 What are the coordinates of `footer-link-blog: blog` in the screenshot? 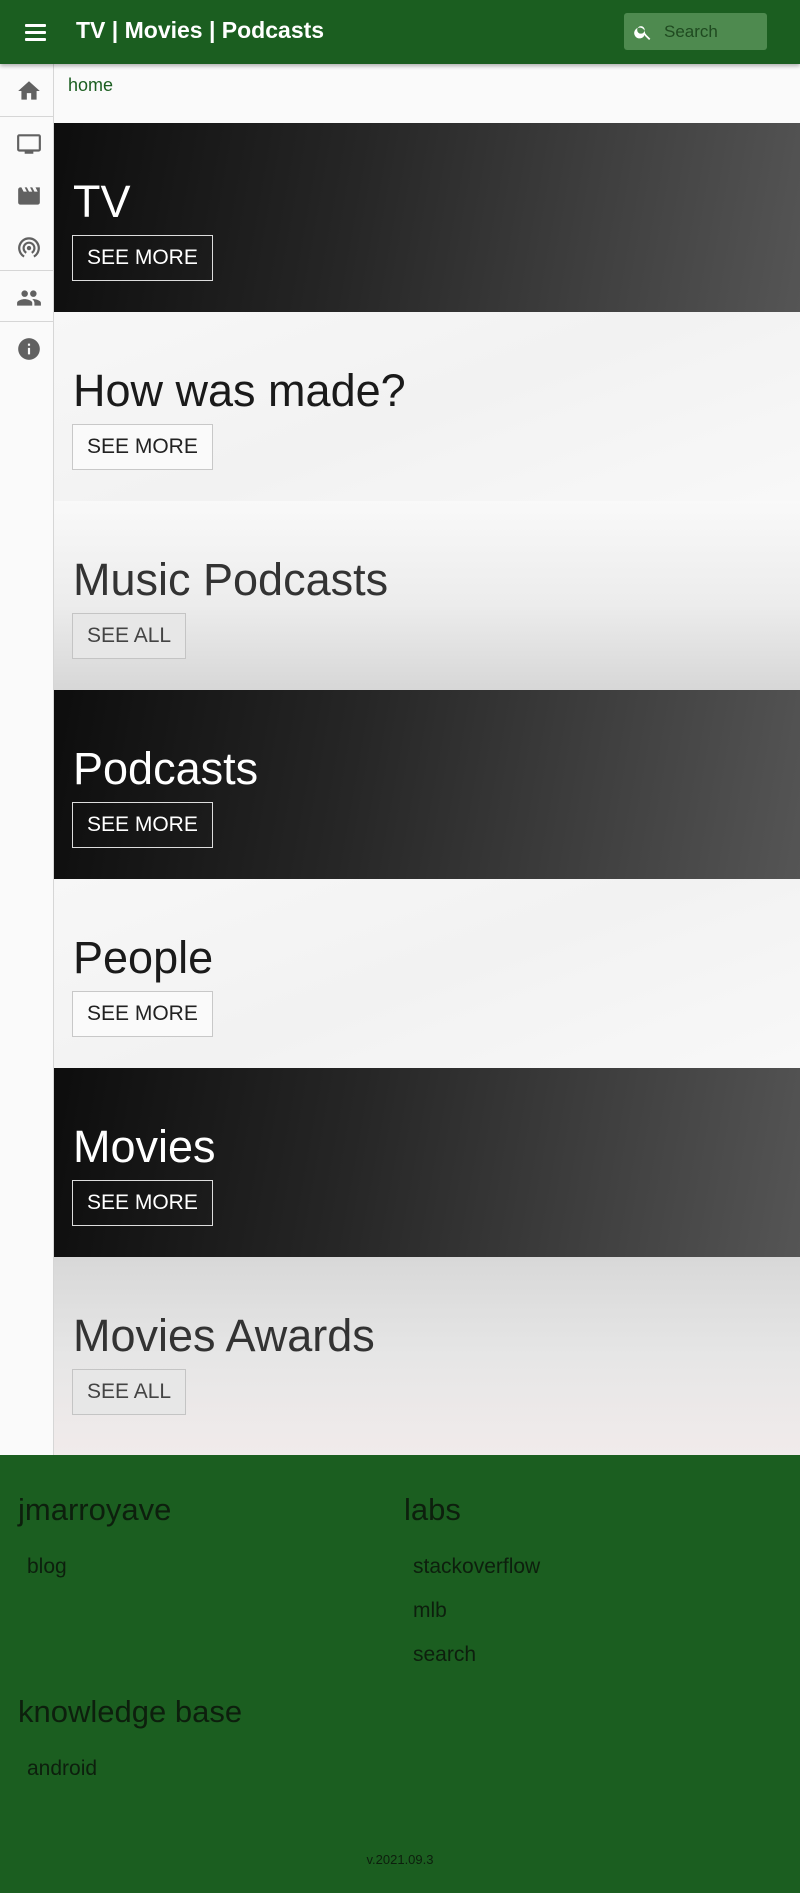 It's located at (47, 1566).